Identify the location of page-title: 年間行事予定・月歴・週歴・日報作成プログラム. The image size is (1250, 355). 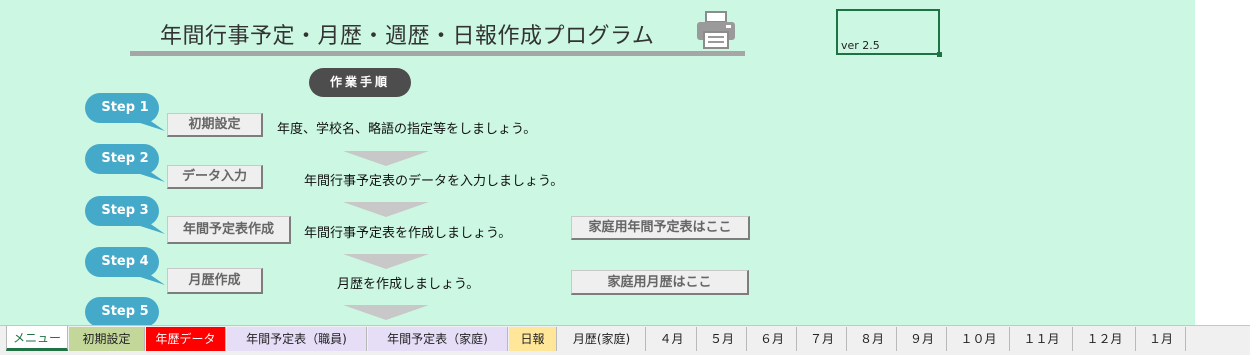
(407, 36).